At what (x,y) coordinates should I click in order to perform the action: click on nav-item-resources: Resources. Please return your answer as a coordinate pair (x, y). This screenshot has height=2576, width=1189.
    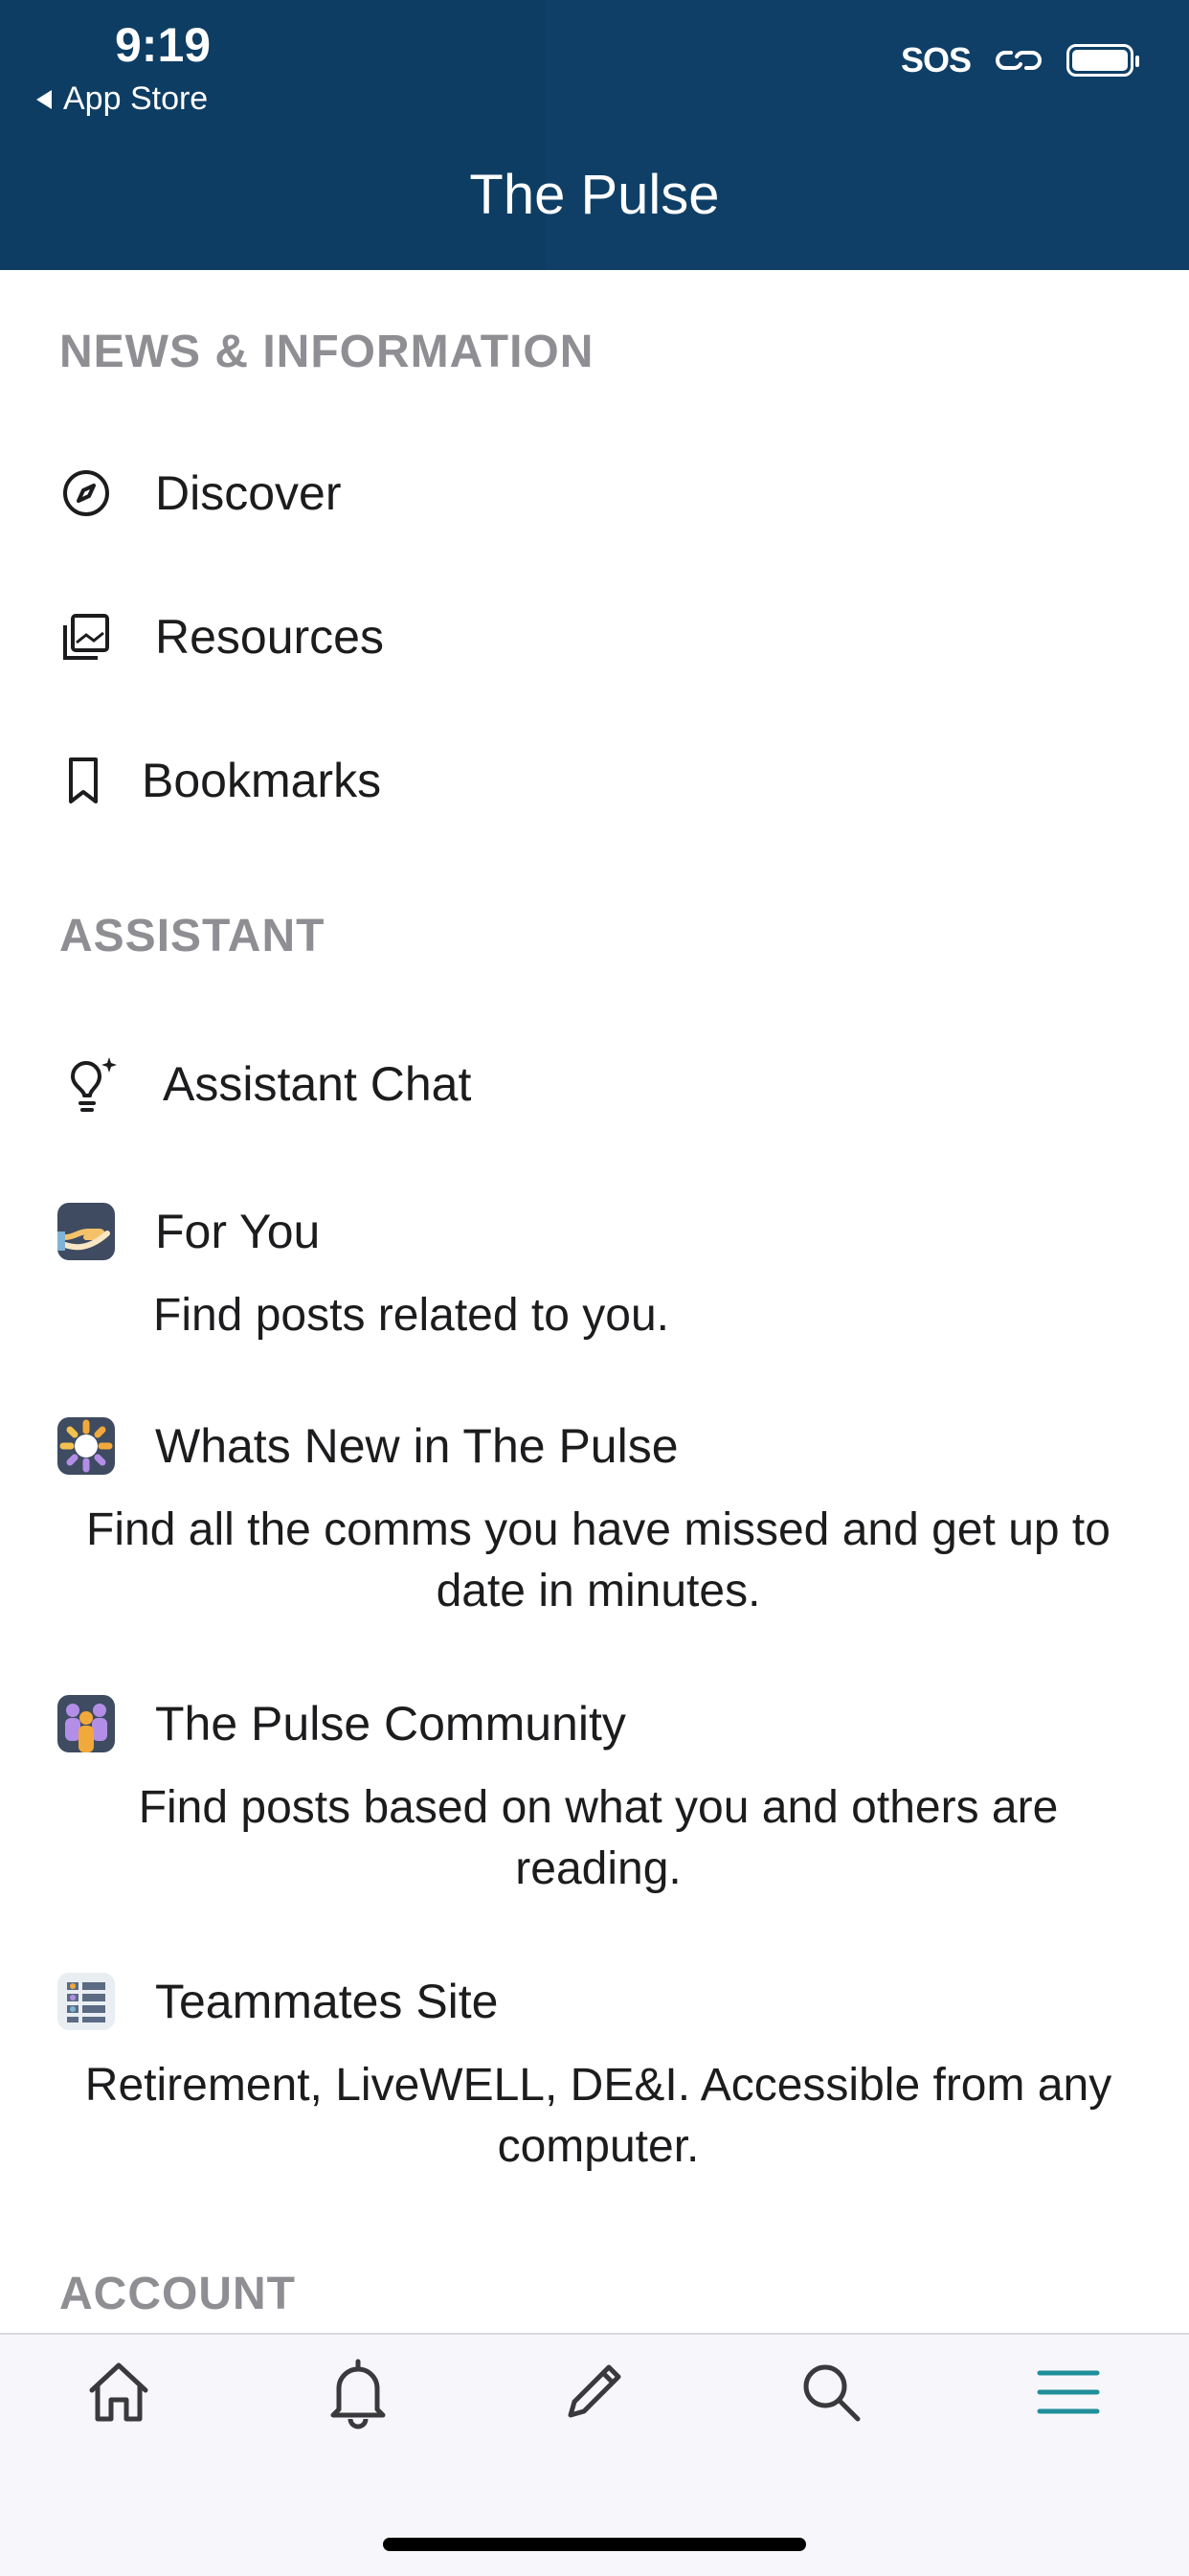
    Looking at the image, I should click on (221, 637).